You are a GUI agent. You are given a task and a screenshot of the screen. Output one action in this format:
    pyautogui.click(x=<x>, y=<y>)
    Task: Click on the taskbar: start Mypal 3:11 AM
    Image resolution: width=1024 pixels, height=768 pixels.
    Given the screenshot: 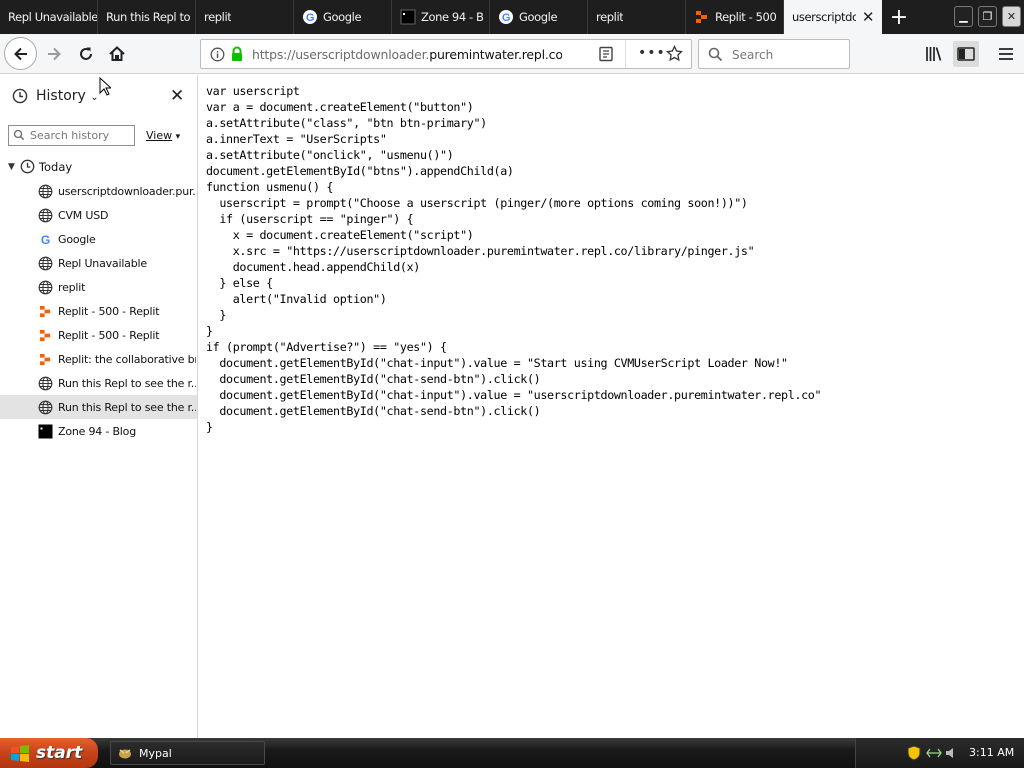 What is the action you would take?
    pyautogui.click(x=512, y=753)
    